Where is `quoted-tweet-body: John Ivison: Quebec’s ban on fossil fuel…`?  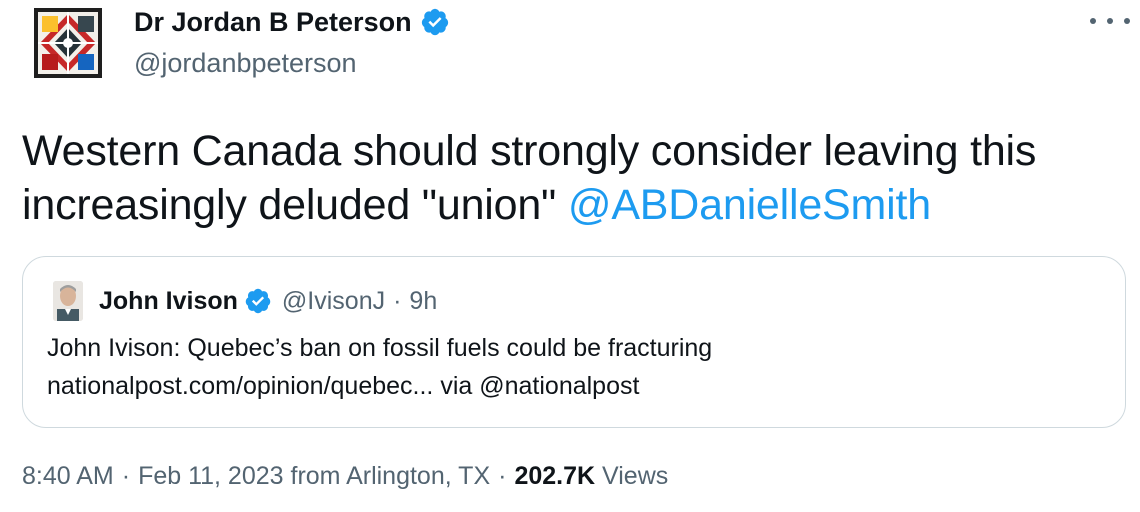
quoted-tweet-body: John Ivison: Quebec’s ban on fossil fuel… is located at coordinates (577, 367).